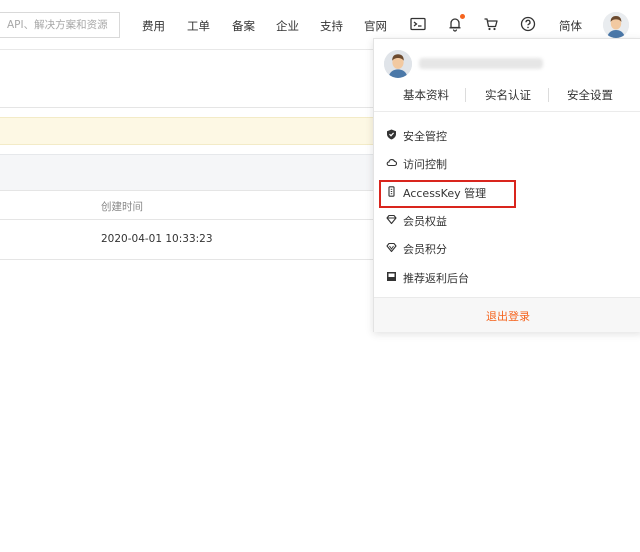  I want to click on diamond-icon, so click(391, 219).